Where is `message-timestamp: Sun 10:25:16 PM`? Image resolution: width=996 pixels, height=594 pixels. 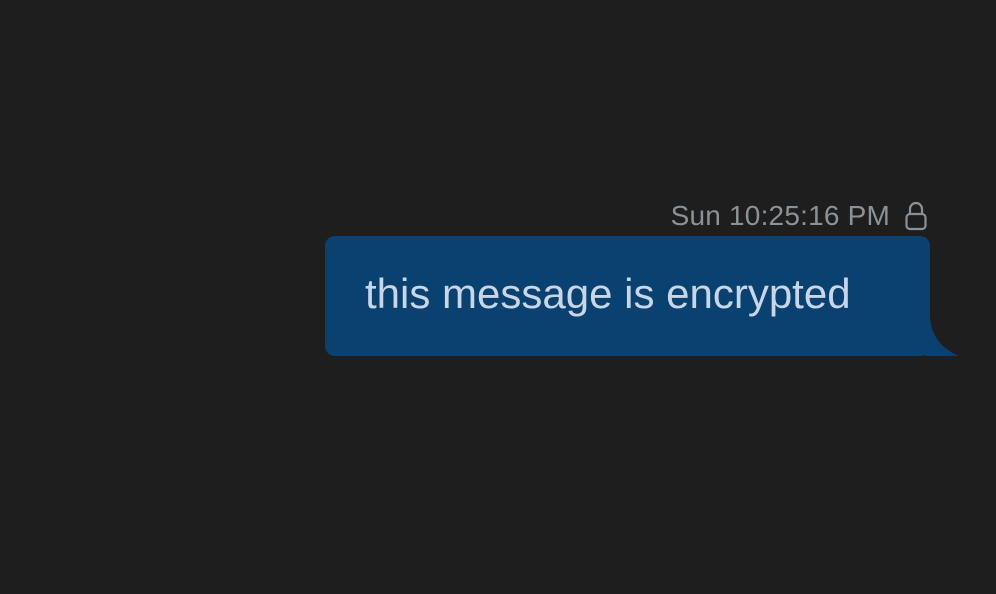
message-timestamp: Sun 10:25:16 PM is located at coordinates (780, 215).